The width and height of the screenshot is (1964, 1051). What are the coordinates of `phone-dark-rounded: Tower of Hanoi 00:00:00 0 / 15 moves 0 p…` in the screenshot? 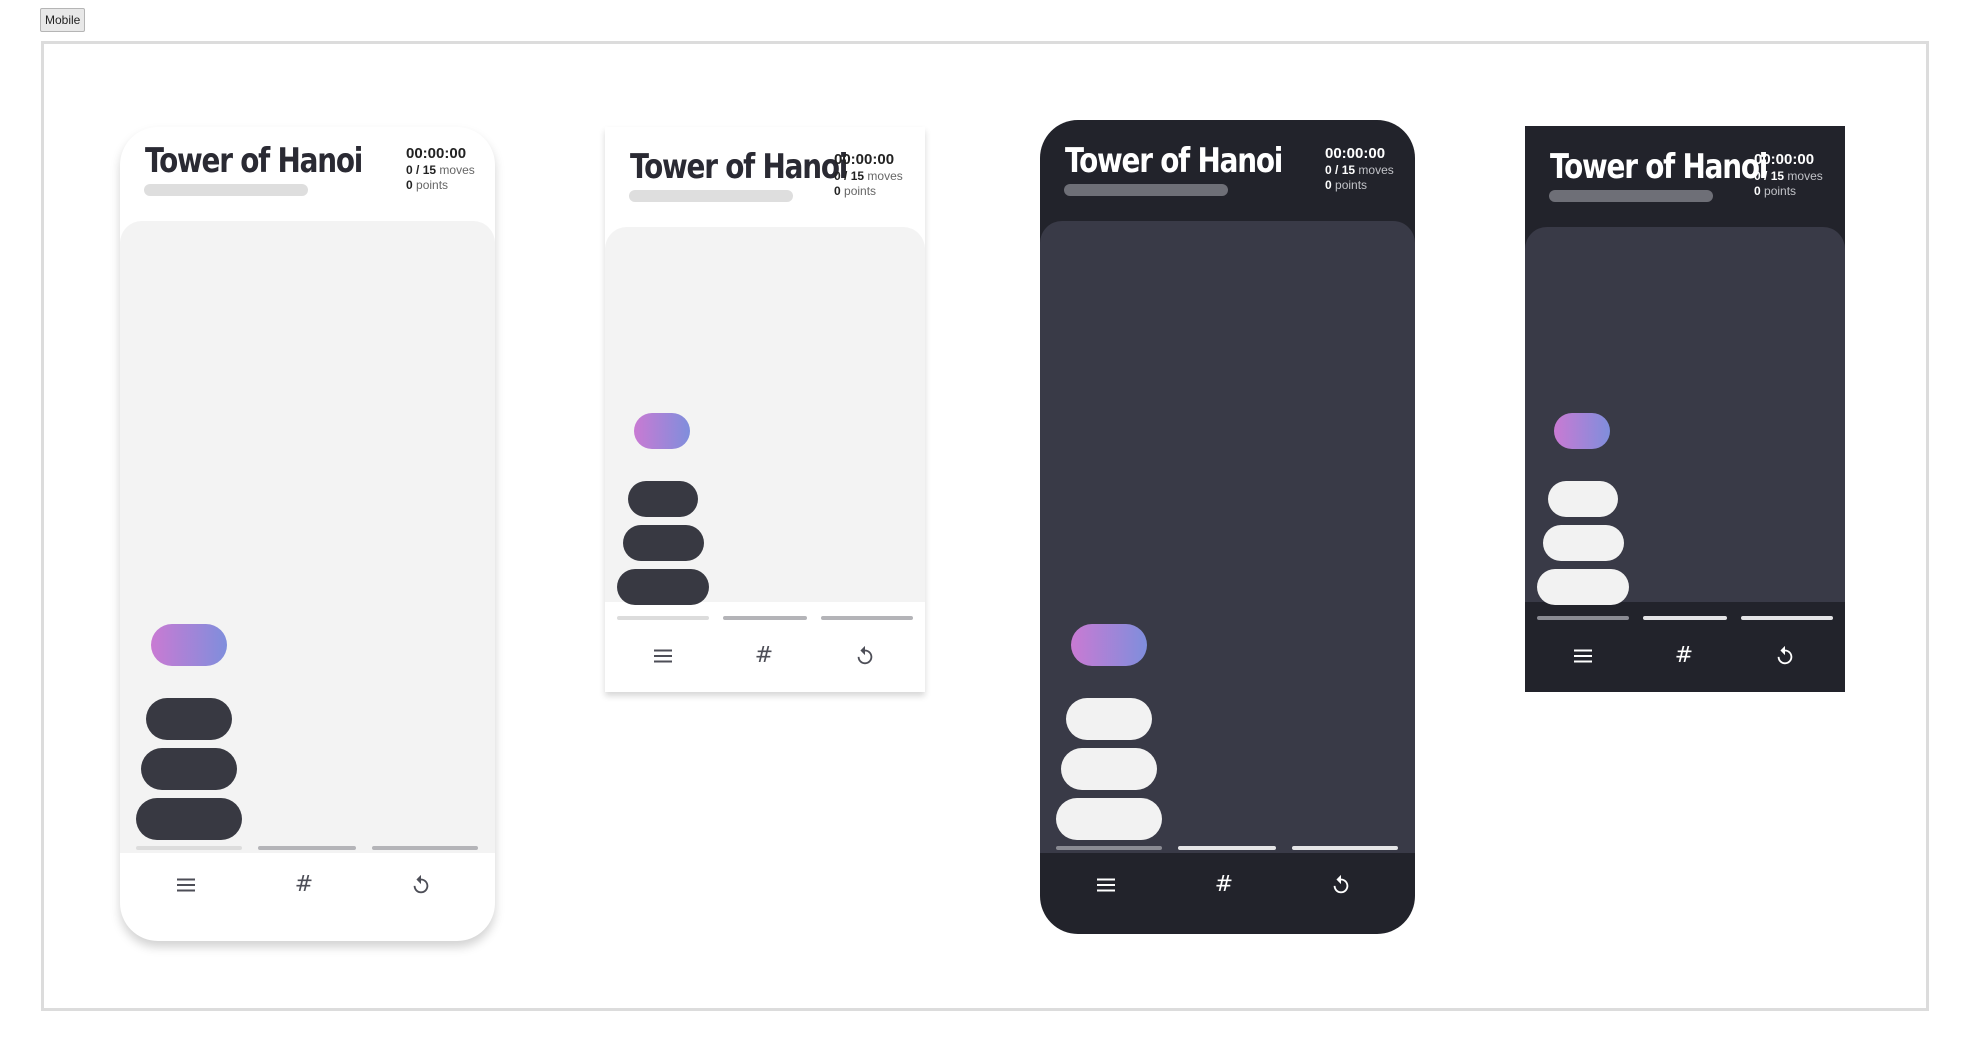 It's located at (1227, 527).